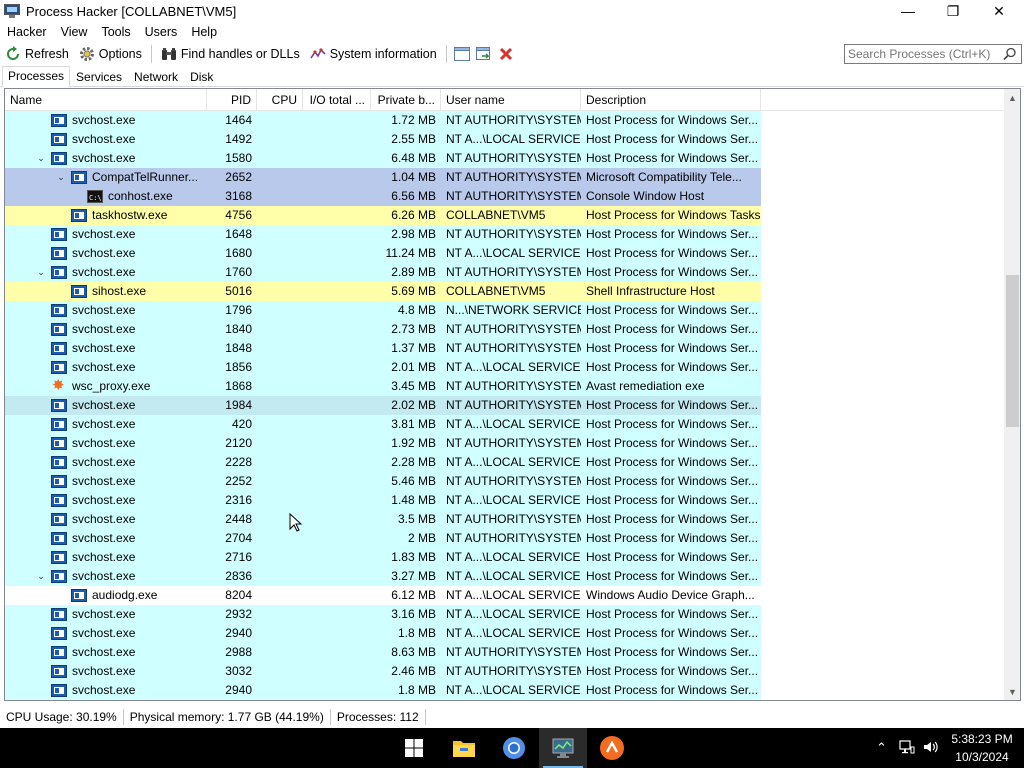  What do you see at coordinates (161, 32) in the screenshot?
I see `menu-users: Users` at bounding box center [161, 32].